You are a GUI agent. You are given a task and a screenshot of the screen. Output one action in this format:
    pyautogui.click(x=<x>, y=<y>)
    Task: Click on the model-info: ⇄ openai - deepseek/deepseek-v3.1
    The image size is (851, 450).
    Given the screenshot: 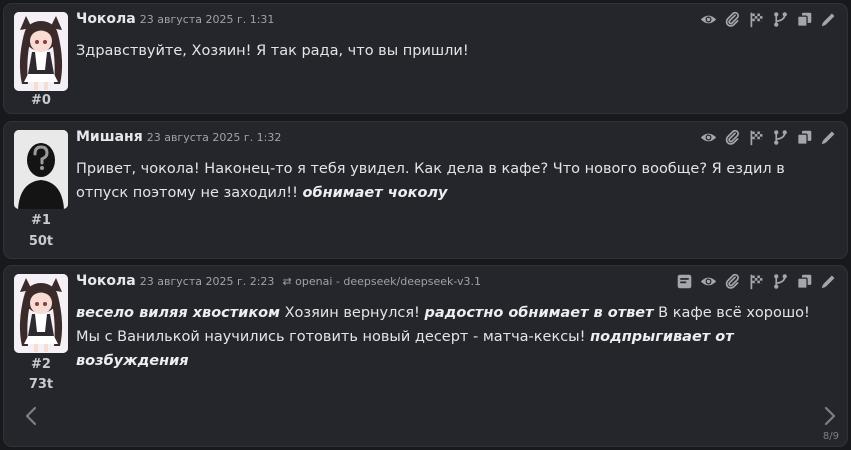 What is the action you would take?
    pyautogui.click(x=381, y=281)
    